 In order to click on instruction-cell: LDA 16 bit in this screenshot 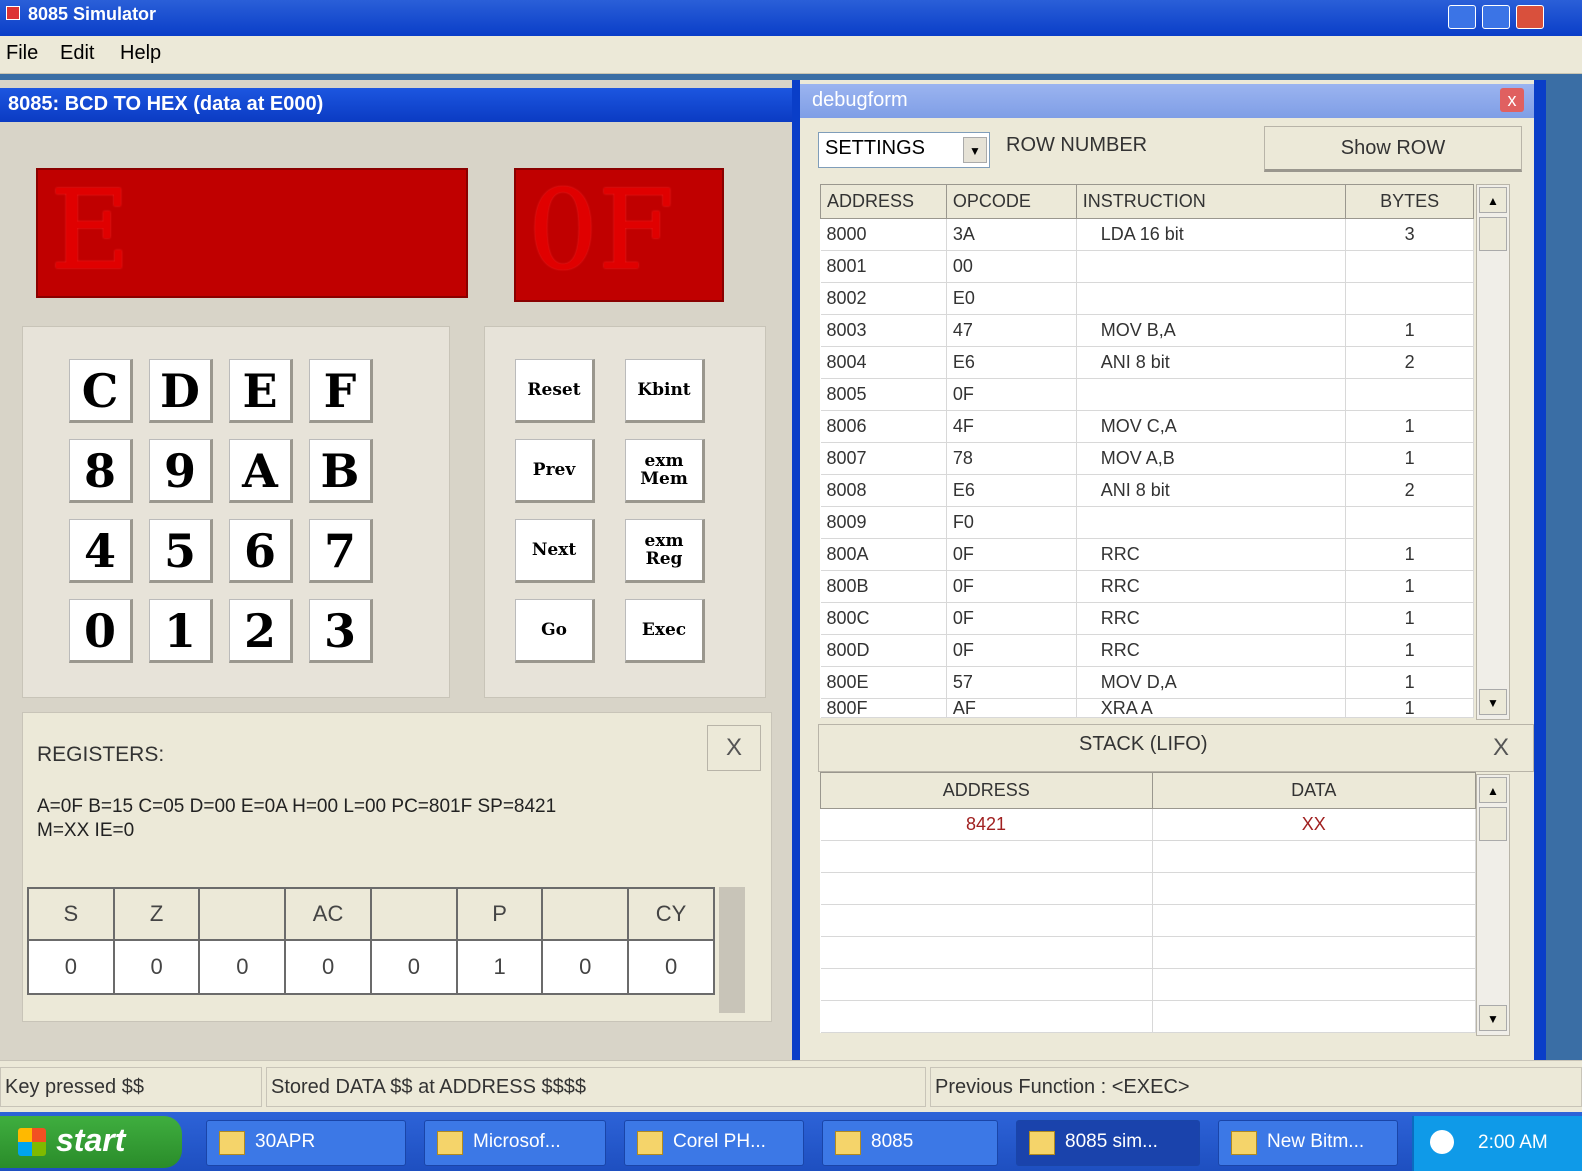, I will do `click(1211, 234)`.